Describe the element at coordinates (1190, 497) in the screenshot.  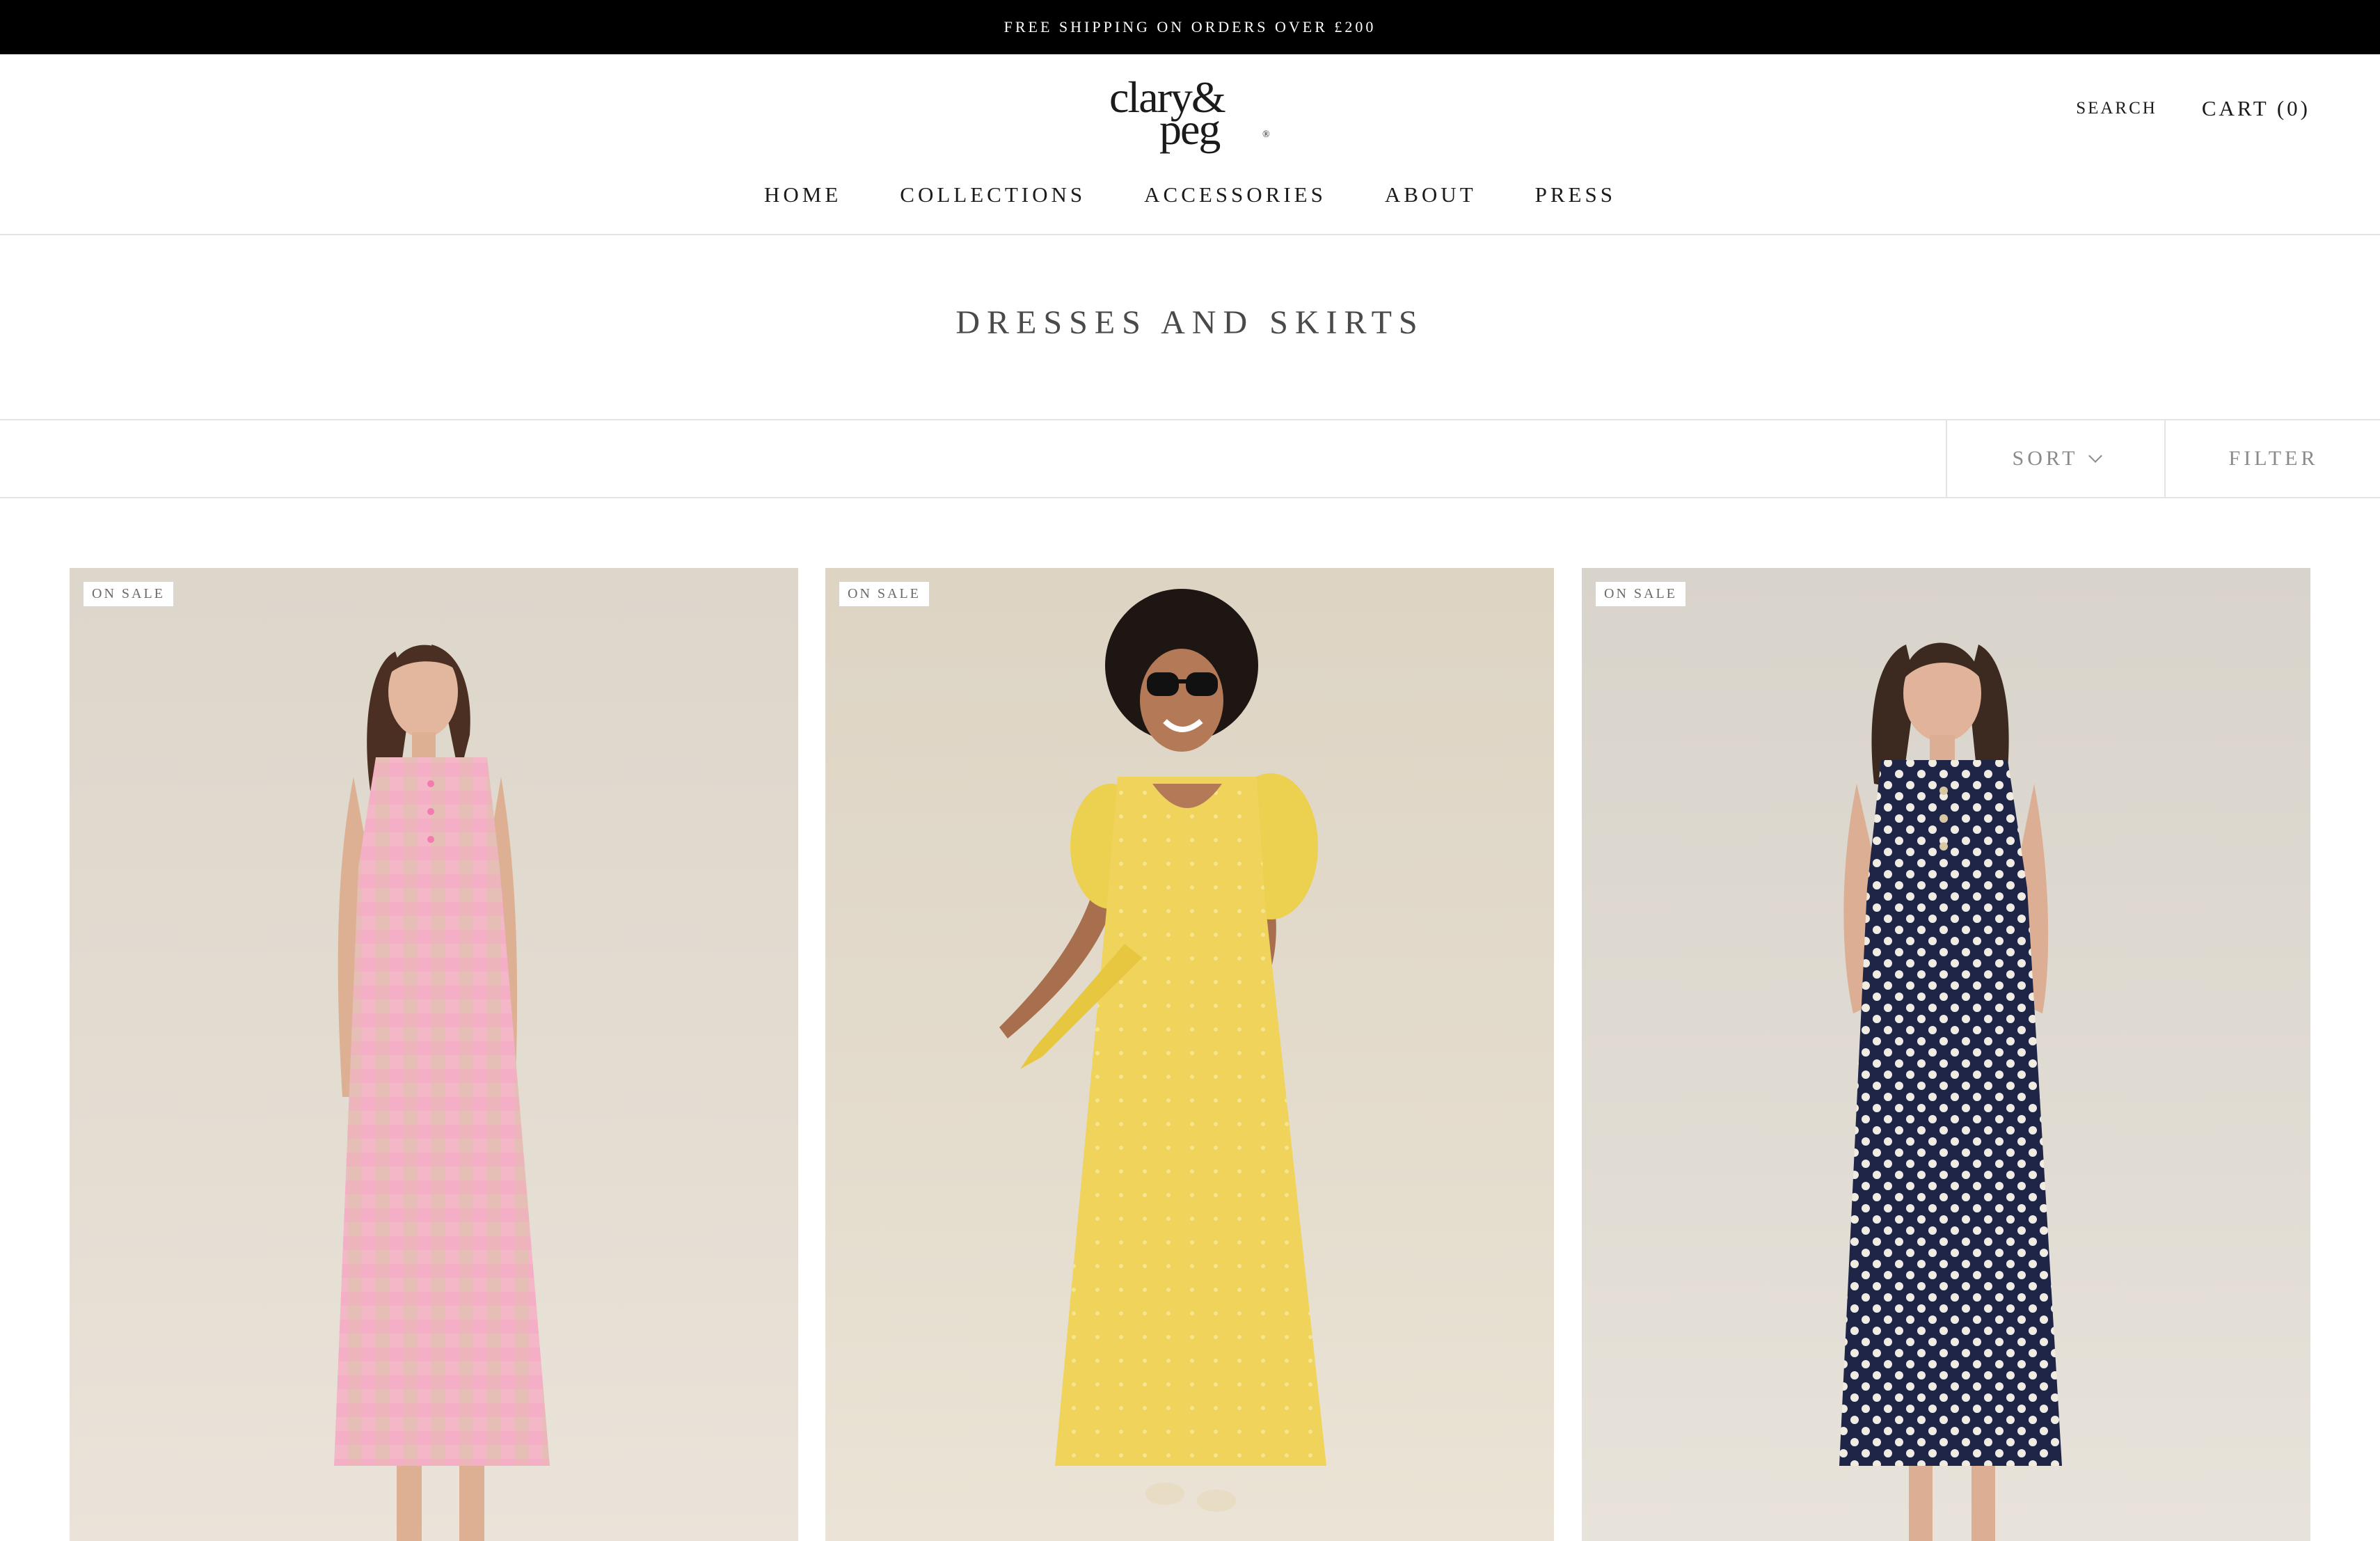
I see `toolbar-bottom-divider` at that location.